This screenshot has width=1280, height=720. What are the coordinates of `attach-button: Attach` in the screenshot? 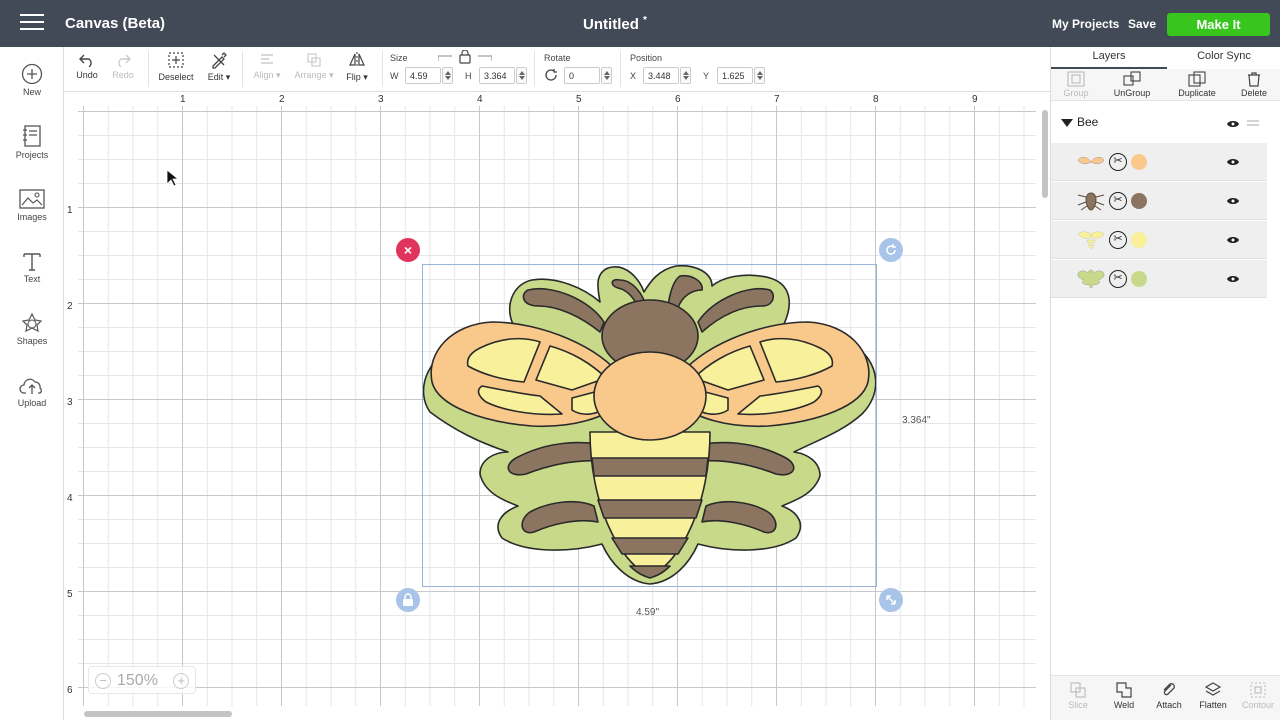 It's located at (1169, 696).